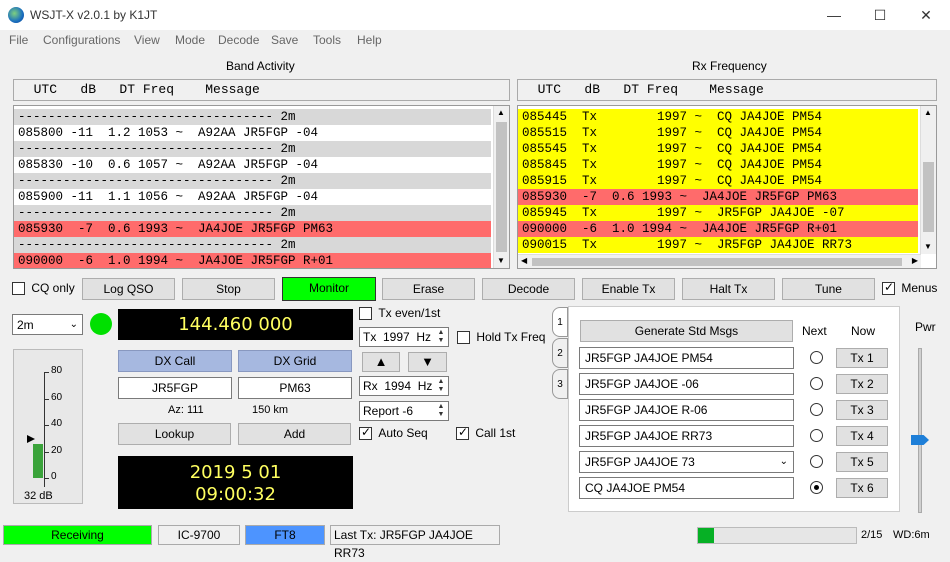  Describe the element at coordinates (399, 313) in the screenshot. I see `tx-even-checkbox: Tx even/1st` at that location.